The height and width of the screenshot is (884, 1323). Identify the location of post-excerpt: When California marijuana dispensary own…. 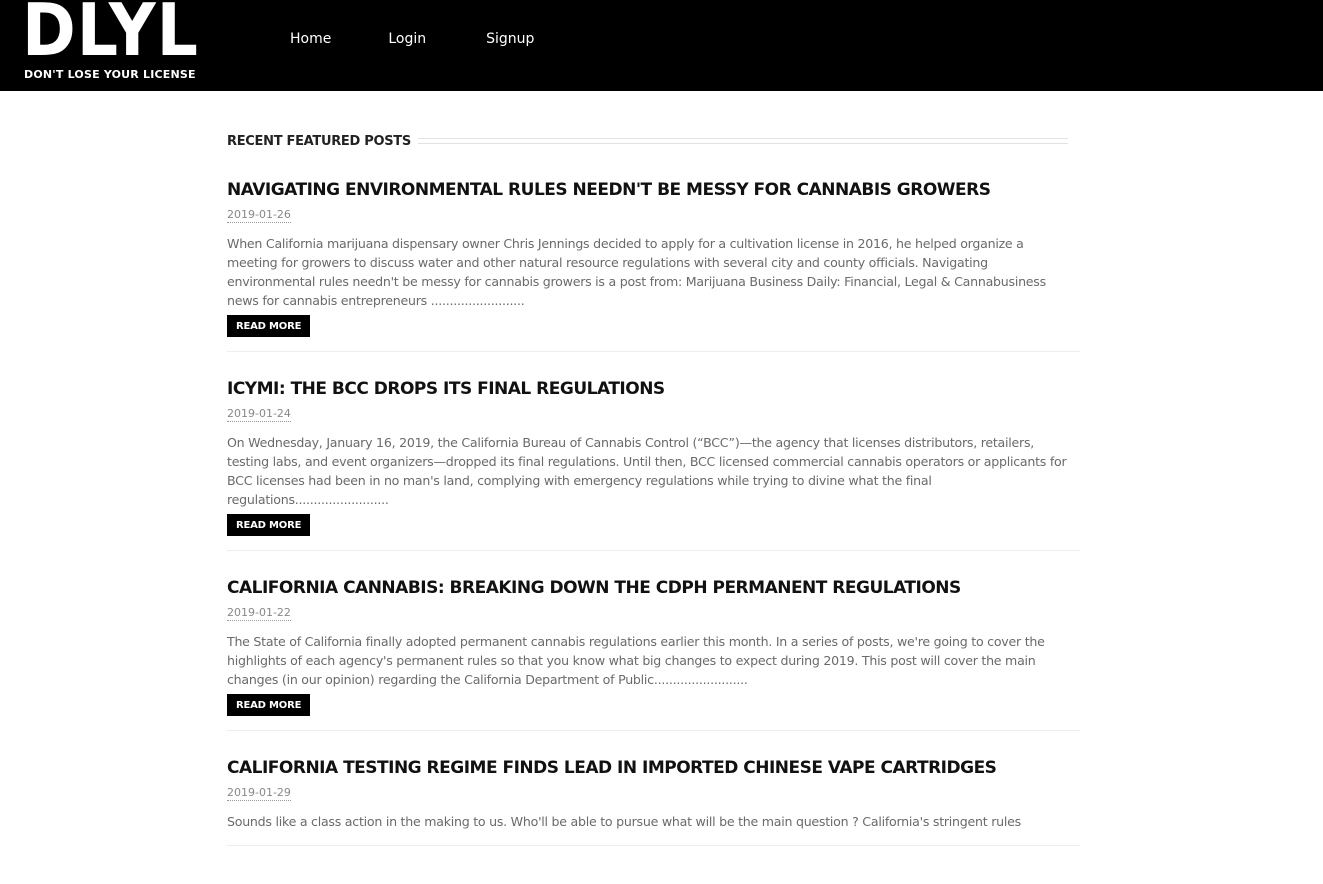
(636, 272).